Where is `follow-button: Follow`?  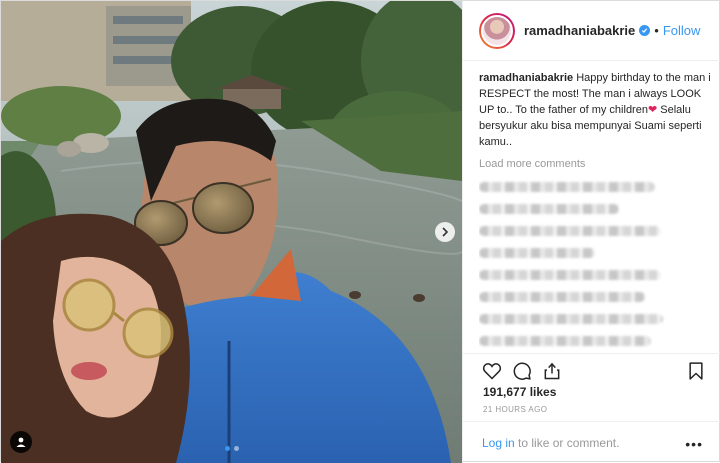
follow-button: Follow is located at coordinates (682, 30).